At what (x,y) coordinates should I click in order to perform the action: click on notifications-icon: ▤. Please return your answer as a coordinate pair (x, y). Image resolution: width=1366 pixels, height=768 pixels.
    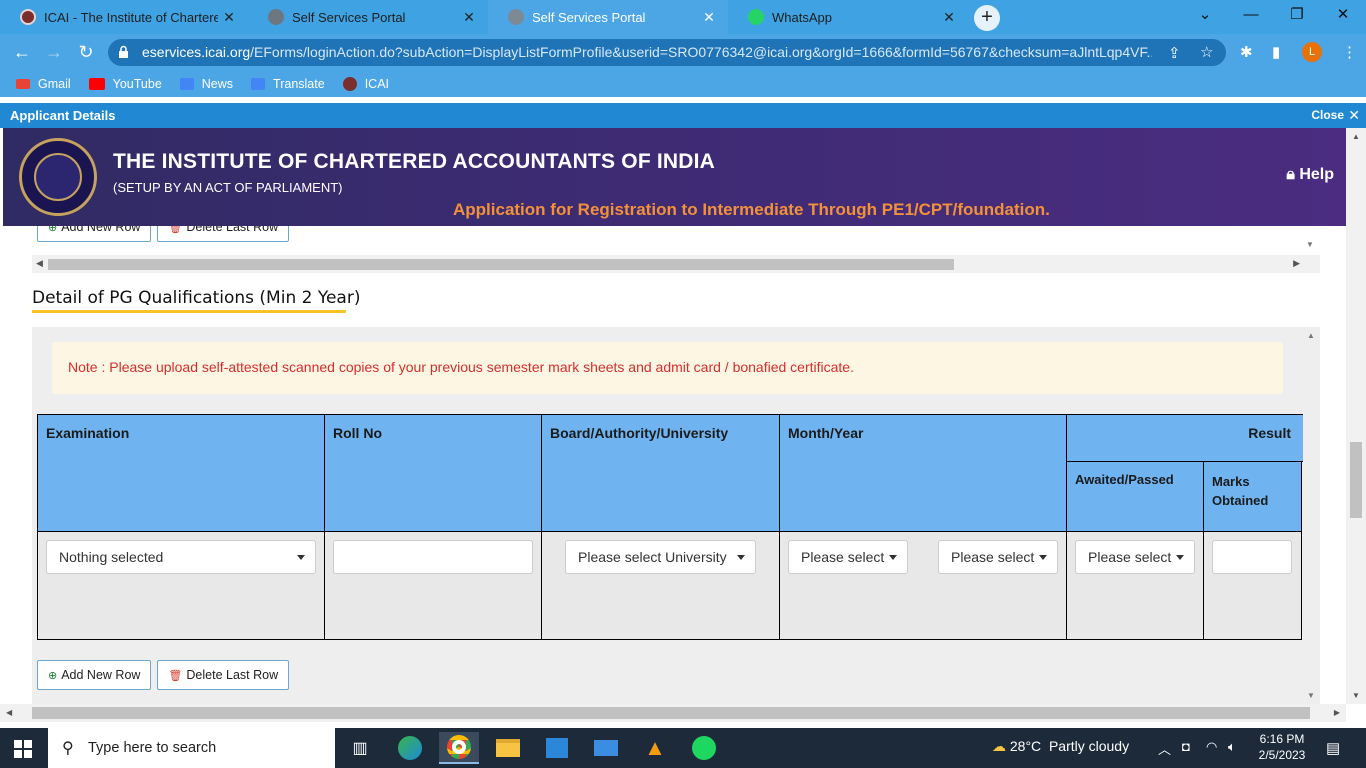
    Looking at the image, I should click on (1333, 748).